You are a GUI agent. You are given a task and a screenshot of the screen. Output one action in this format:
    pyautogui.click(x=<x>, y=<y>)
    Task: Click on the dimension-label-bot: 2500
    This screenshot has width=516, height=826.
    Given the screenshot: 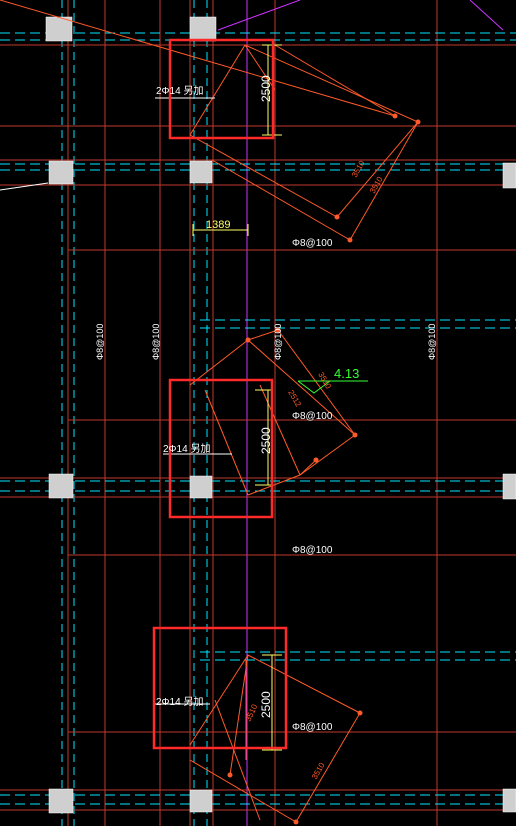 What is the action you would take?
    pyautogui.click(x=266, y=704)
    